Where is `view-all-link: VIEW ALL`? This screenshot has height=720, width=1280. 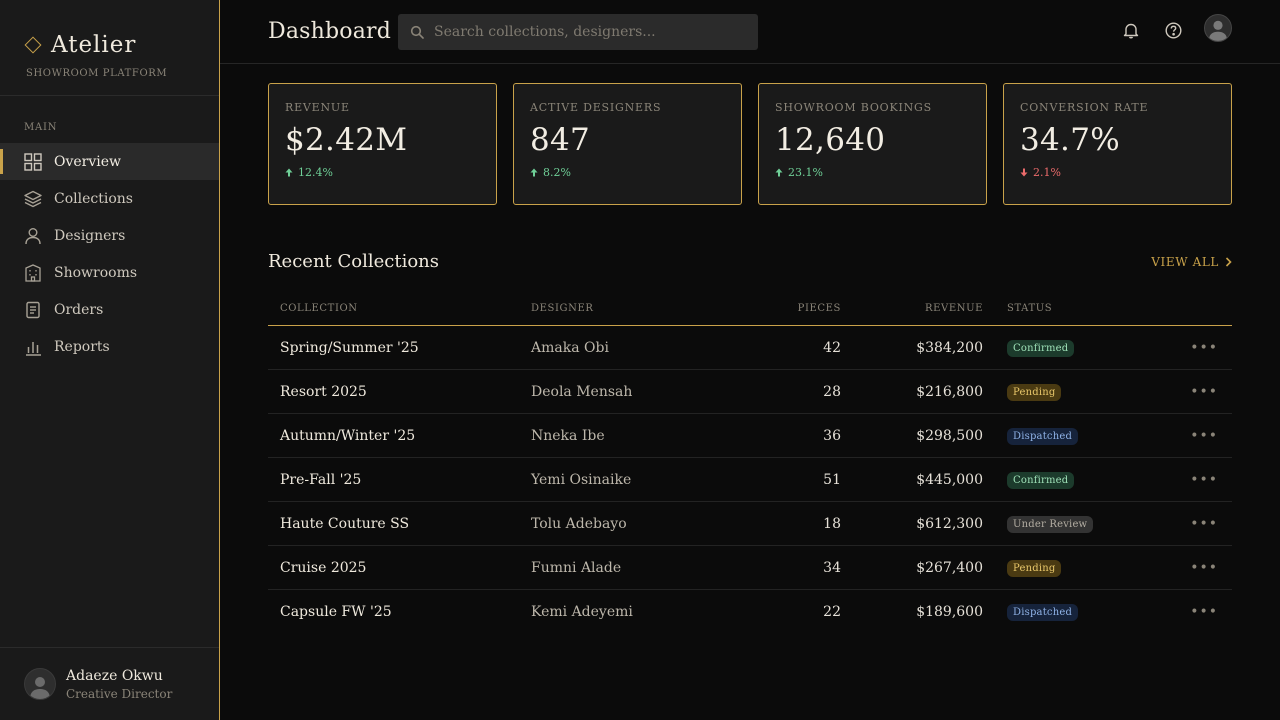 view-all-link: VIEW ALL is located at coordinates (1191, 262).